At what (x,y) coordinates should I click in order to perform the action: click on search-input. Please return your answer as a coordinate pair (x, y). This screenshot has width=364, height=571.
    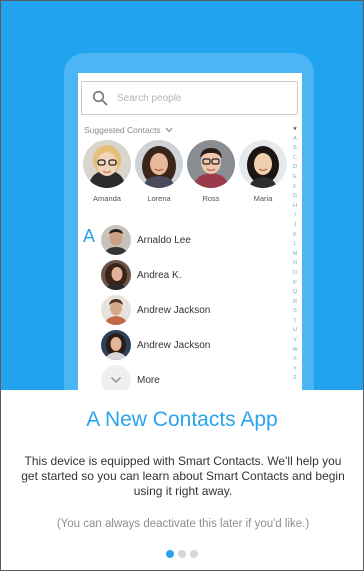
    Looking at the image, I should click on (202, 98).